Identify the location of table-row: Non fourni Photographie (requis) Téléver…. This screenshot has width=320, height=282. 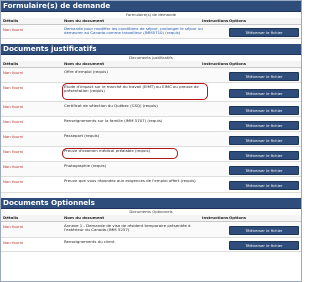
(151, 169).